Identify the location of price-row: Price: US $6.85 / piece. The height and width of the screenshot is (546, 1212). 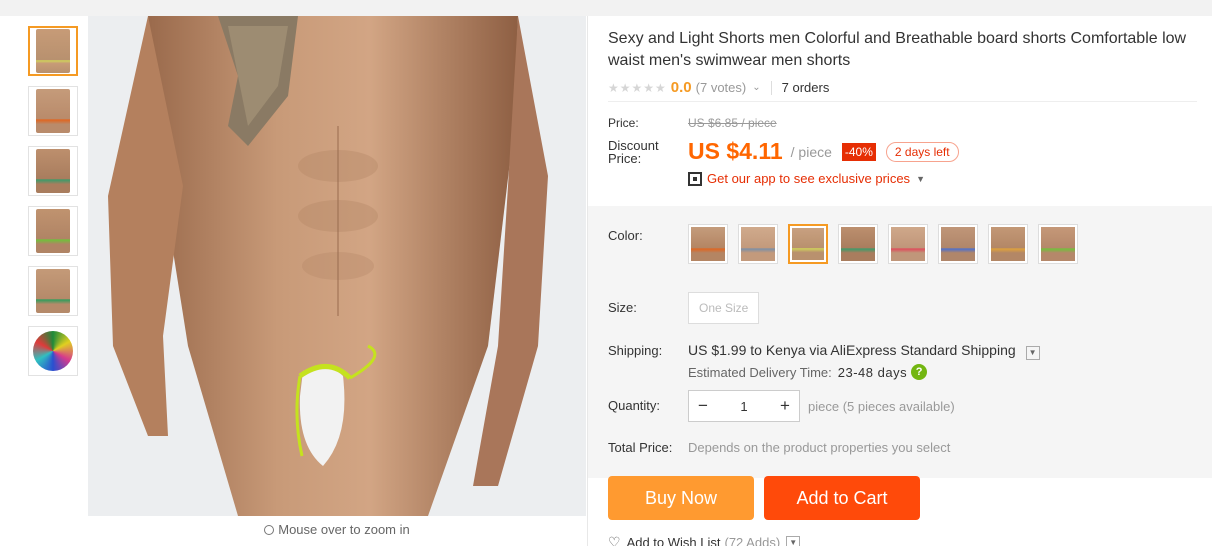
(908, 123).